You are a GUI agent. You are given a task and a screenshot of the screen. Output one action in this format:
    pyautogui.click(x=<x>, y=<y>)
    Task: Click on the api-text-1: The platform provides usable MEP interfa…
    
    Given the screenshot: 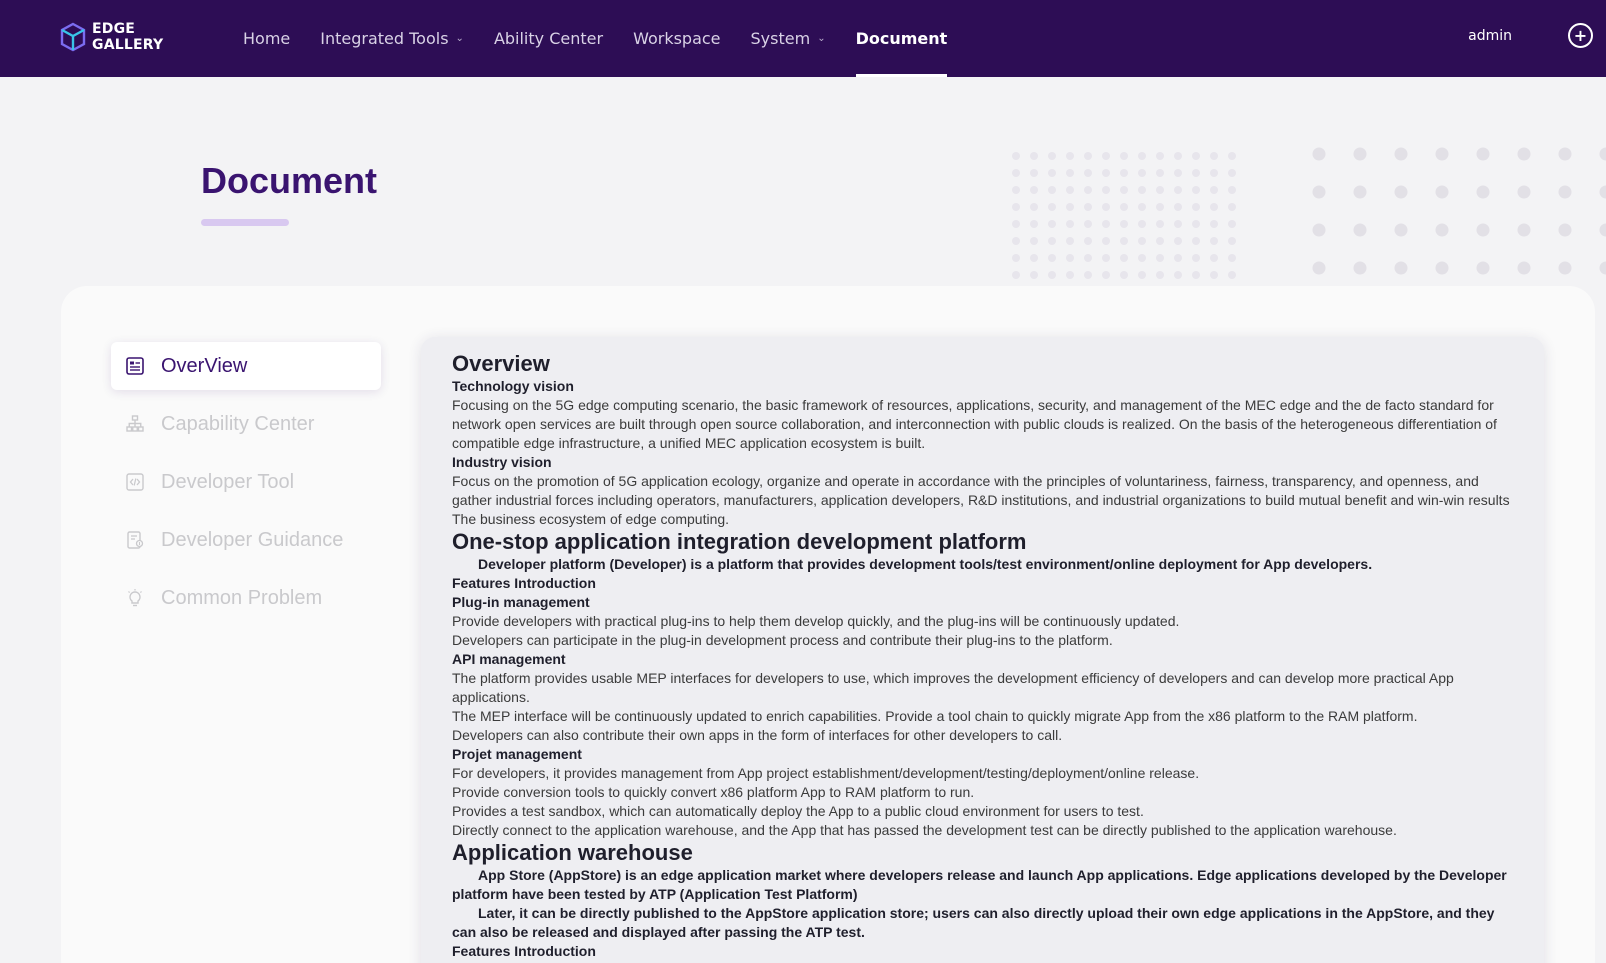 What is the action you would take?
    pyautogui.click(x=953, y=687)
    